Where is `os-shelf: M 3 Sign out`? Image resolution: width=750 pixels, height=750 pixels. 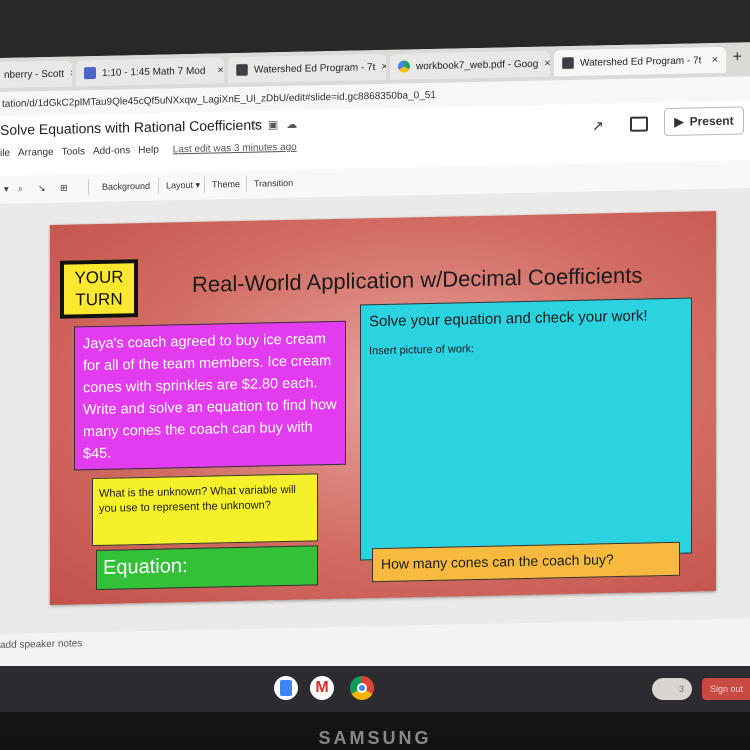
os-shelf: M 3 Sign out is located at coordinates (375, 689).